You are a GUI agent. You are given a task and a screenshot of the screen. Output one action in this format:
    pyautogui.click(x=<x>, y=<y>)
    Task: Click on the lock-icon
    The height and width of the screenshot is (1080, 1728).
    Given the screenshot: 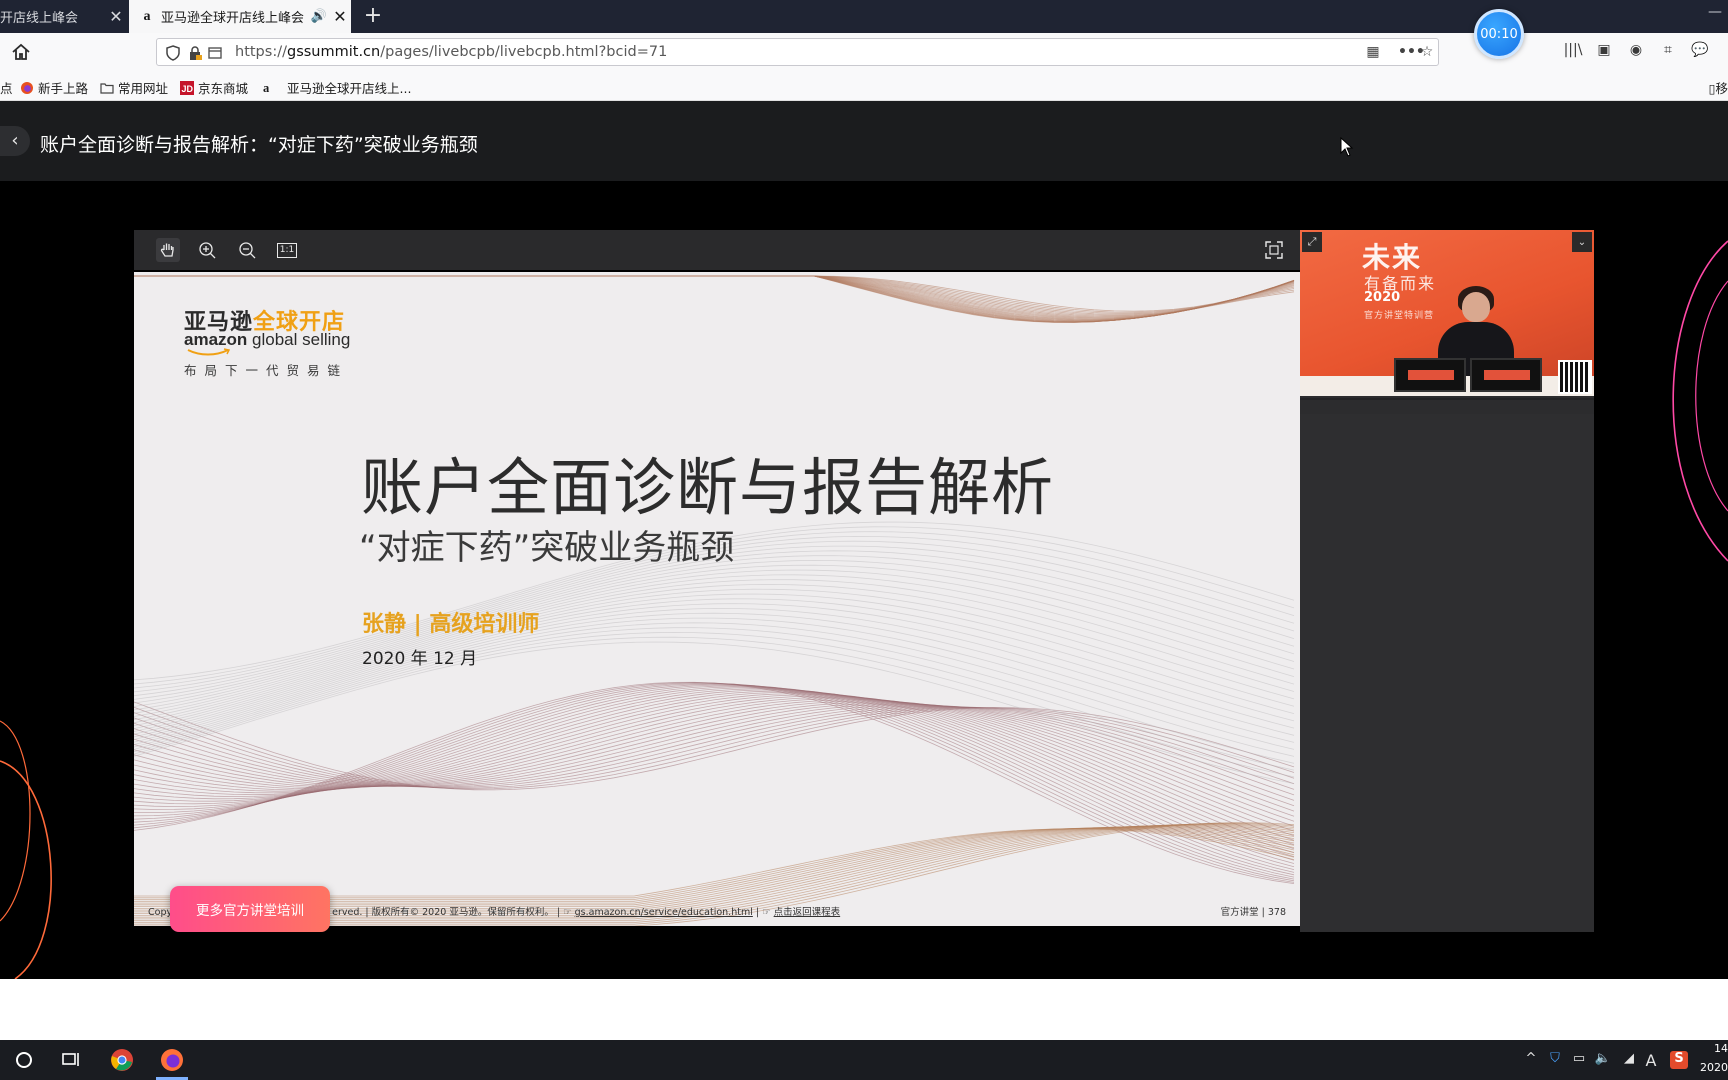 What is the action you would take?
    pyautogui.click(x=195, y=53)
    